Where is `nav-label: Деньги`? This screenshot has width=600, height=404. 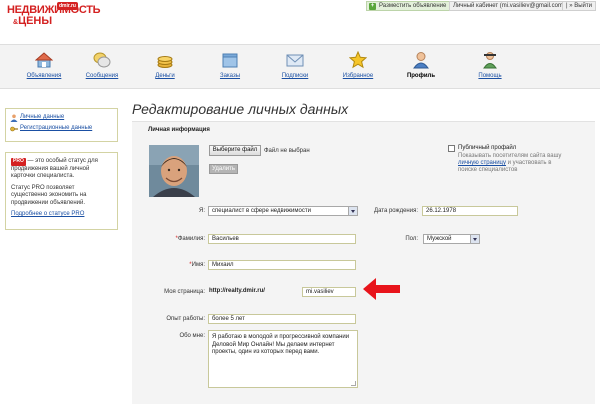
nav-label: Деньги is located at coordinates (165, 76).